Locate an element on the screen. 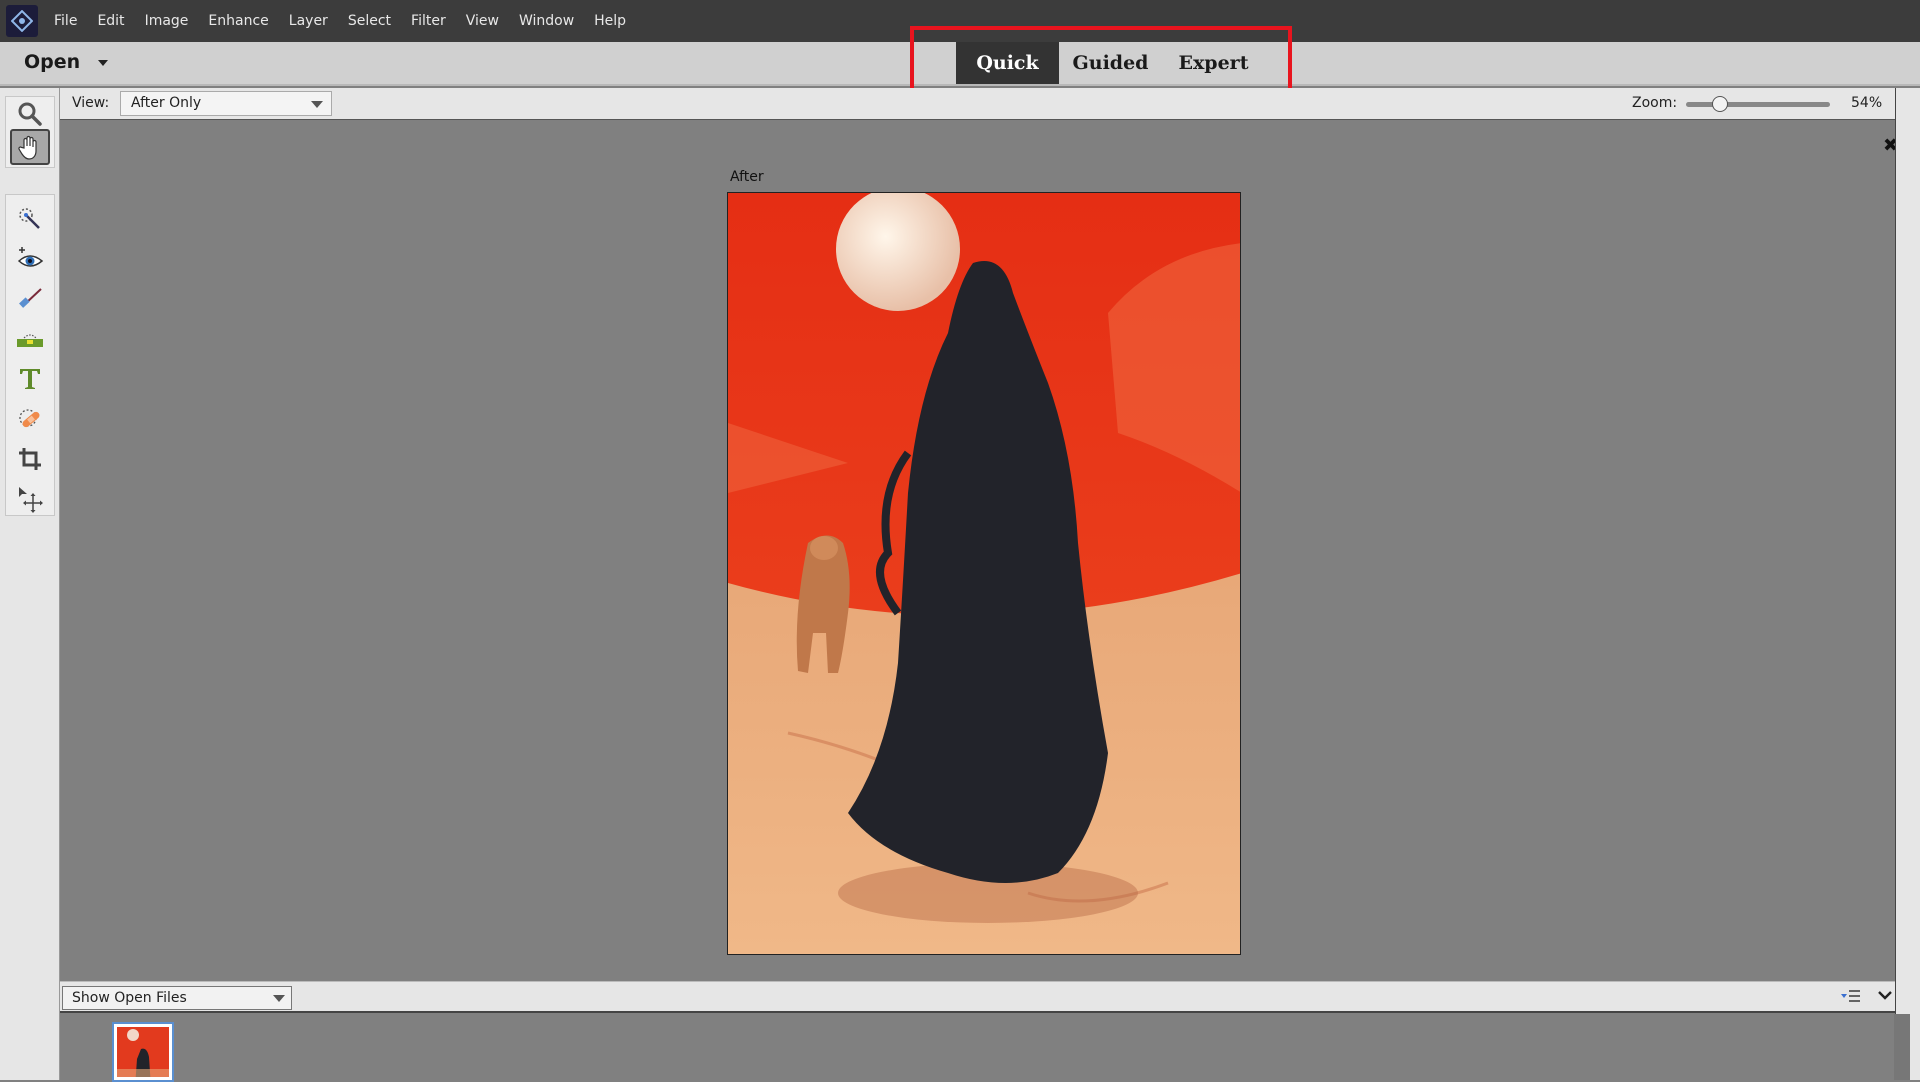 The height and width of the screenshot is (1082, 1920). view-tools-group is located at coordinates (30, 132).